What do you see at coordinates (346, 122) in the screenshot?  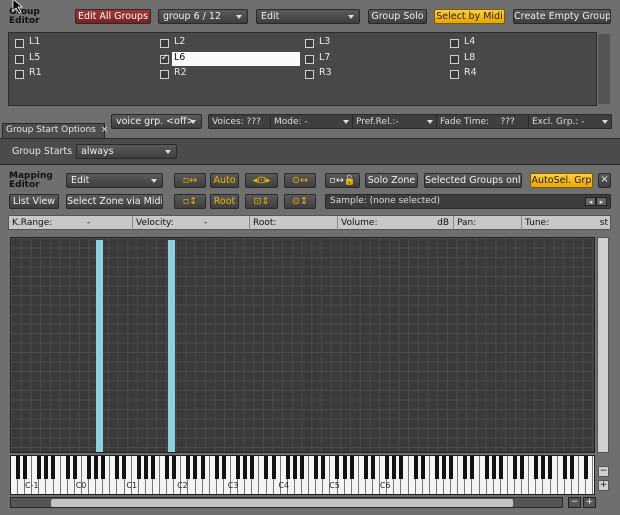 I see `mode-dropdown-arrow-icon` at bounding box center [346, 122].